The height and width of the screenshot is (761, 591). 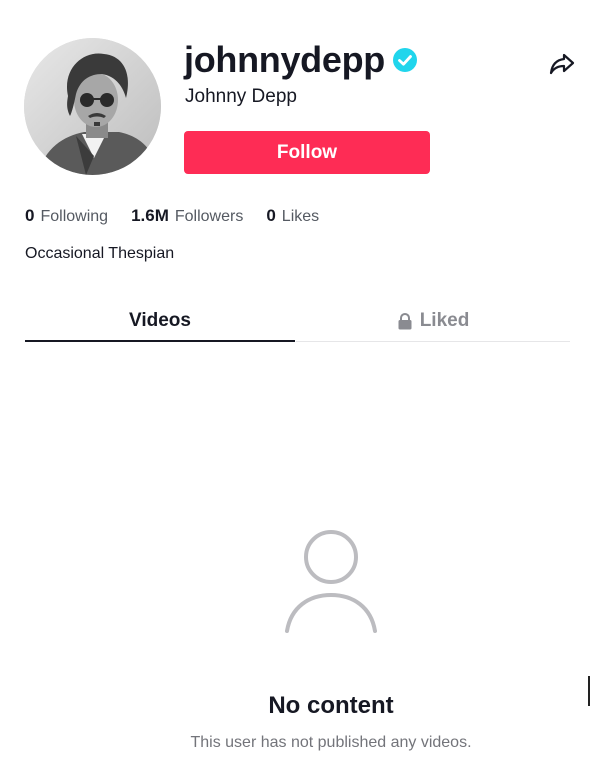 I want to click on followers-count: 1.6M, so click(x=150, y=215).